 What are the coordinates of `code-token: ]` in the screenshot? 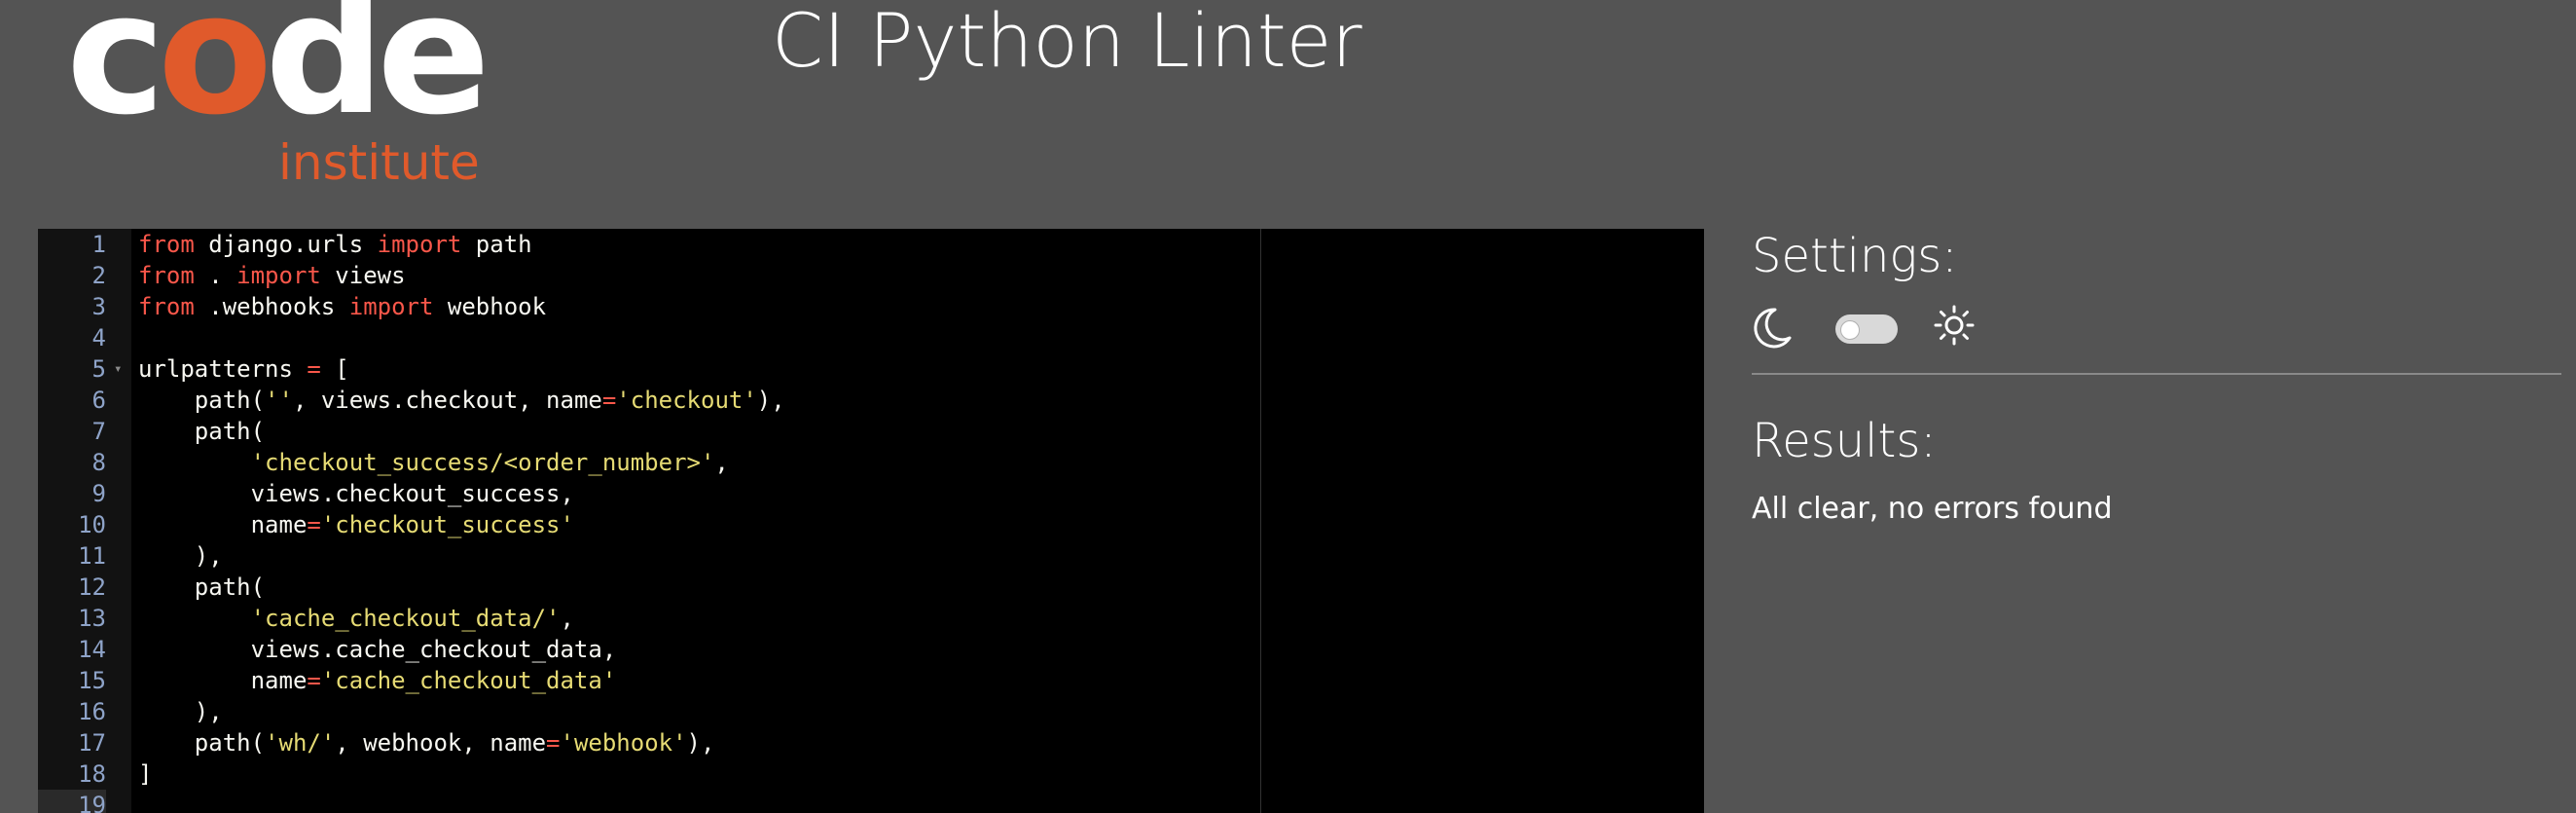 It's located at (145, 774).